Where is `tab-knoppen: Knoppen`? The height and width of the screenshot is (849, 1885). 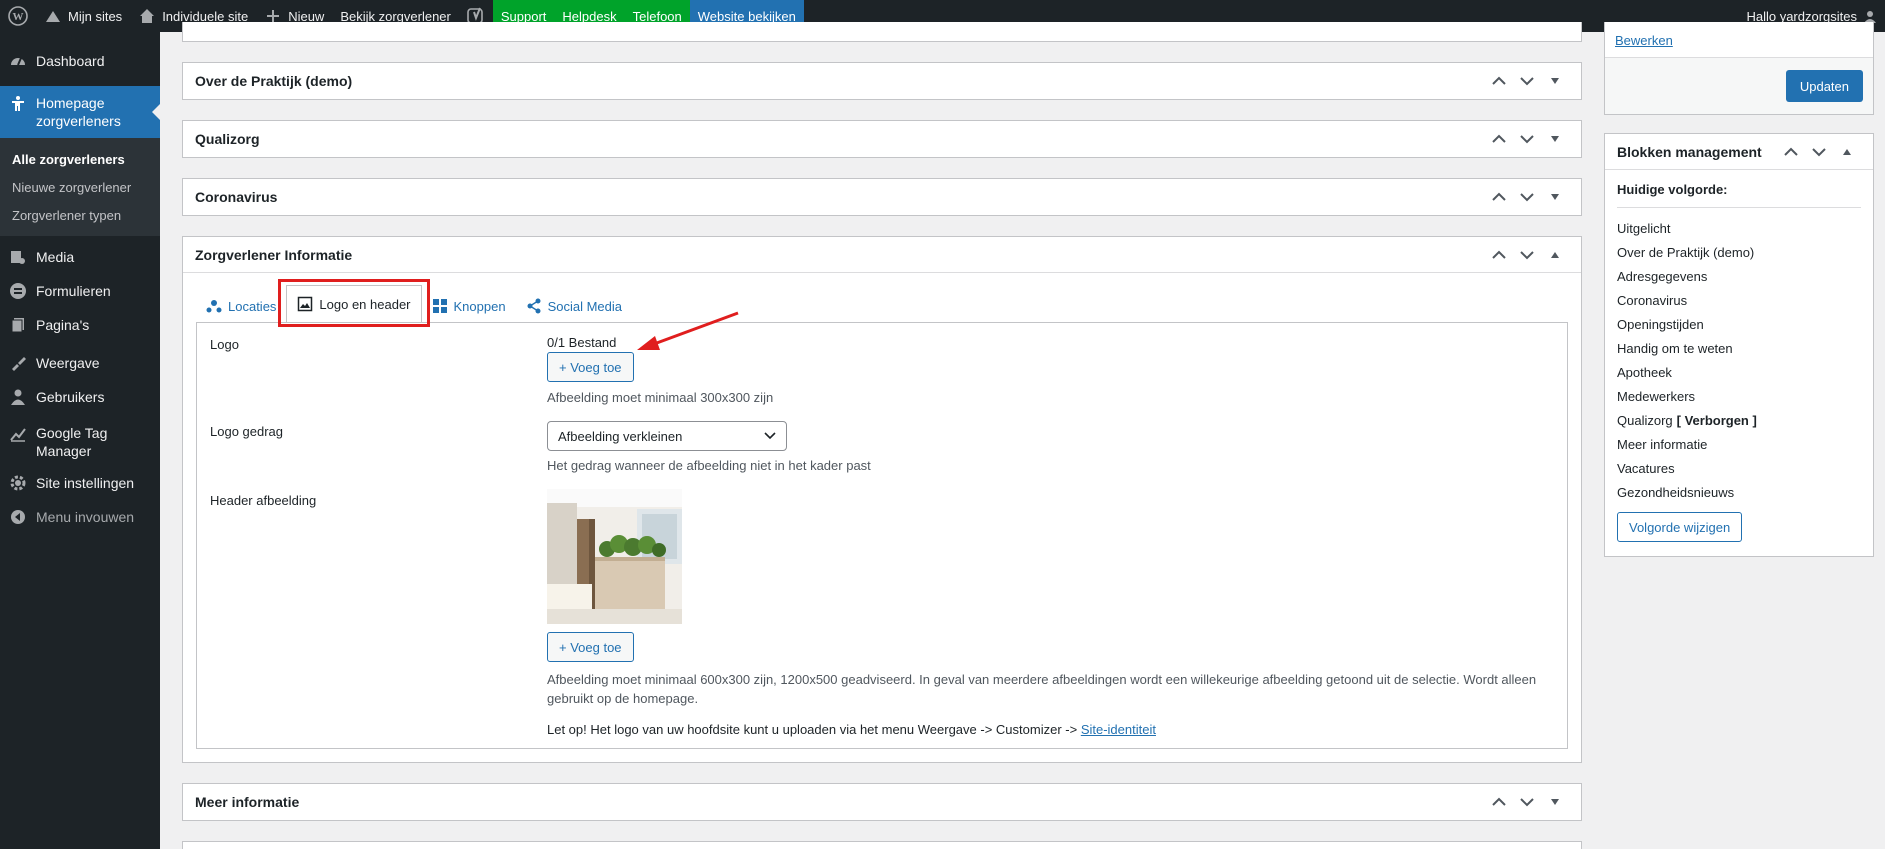
tab-knoppen: Knoppen is located at coordinates (469, 306).